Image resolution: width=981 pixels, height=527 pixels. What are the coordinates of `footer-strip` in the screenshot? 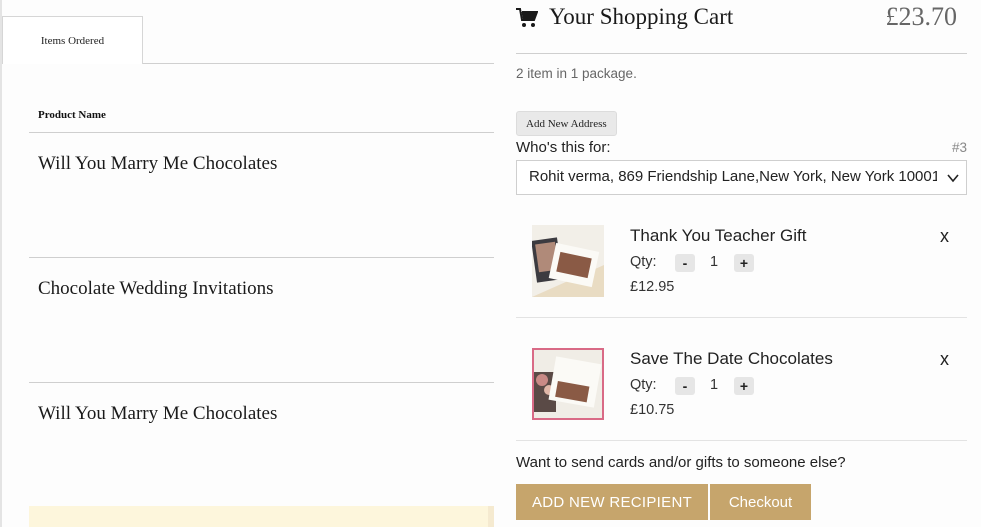 It's located at (261, 516).